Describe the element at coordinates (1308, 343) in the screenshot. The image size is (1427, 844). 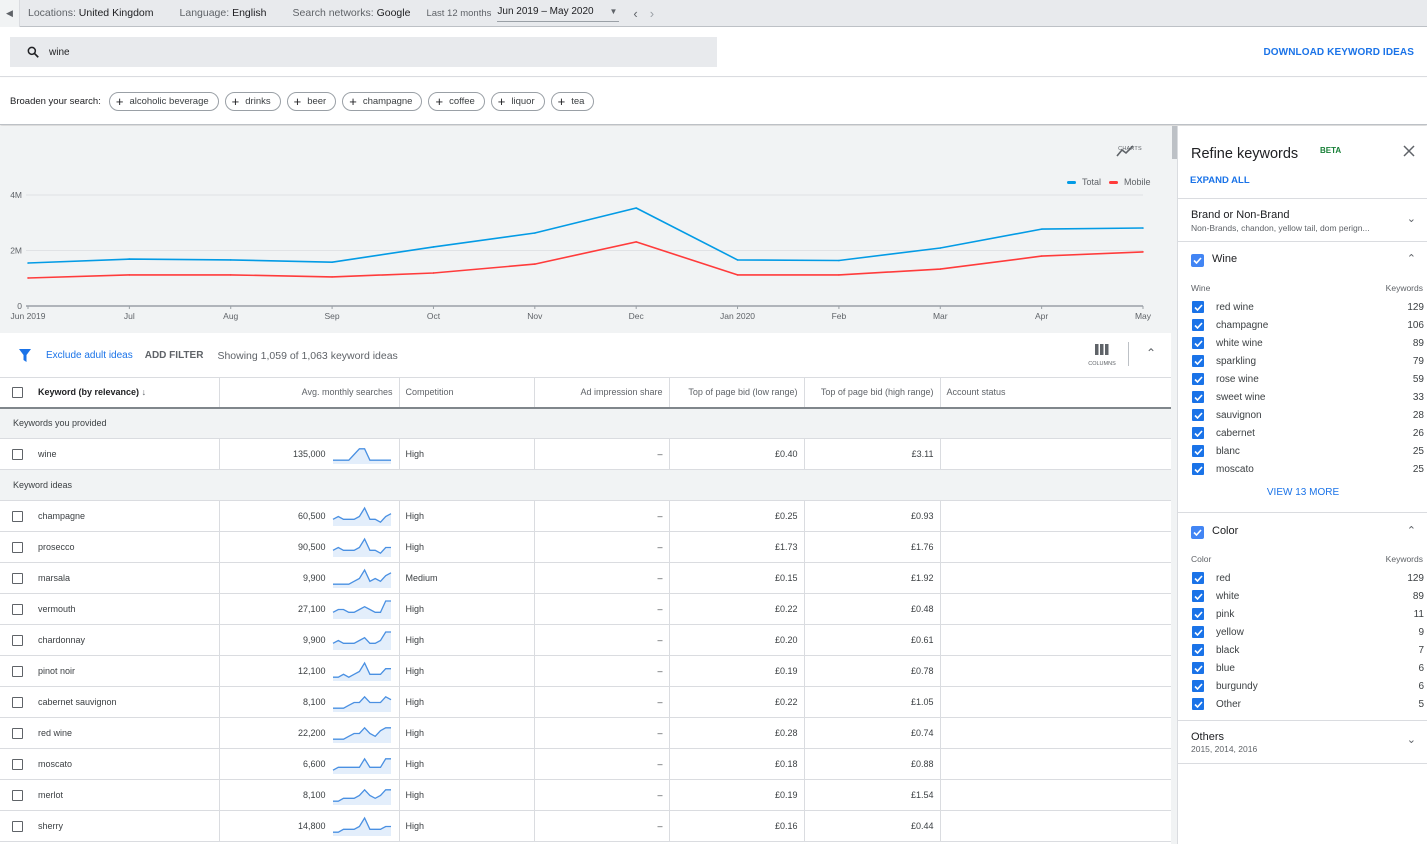
I see `refine-option: white wine 89` at that location.